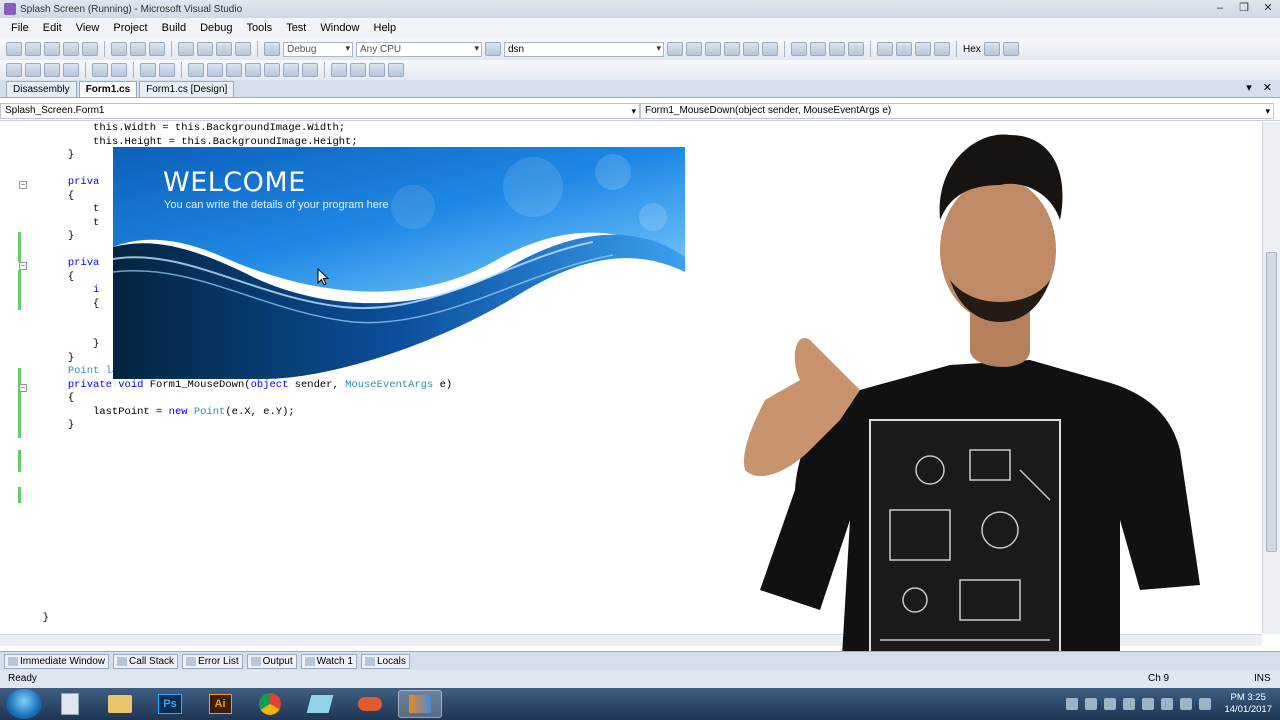 This screenshot has width=1280, height=720. I want to click on save-all-icon, so click(90, 49).